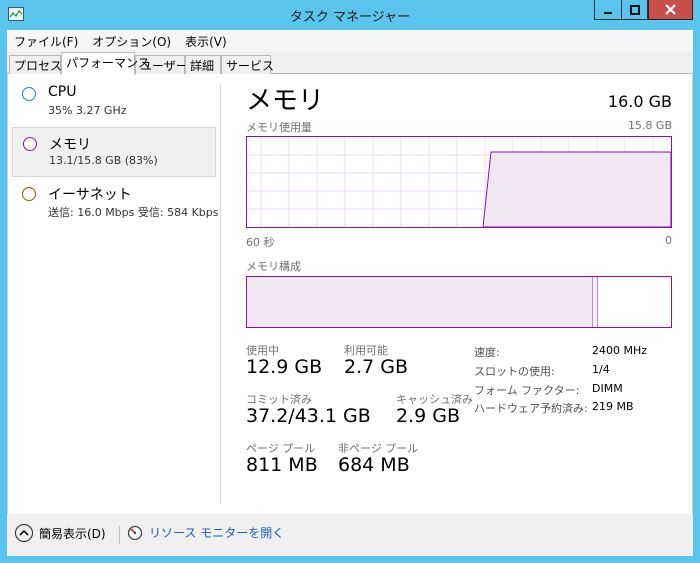 This screenshot has width=700, height=563. Describe the element at coordinates (420, 302) in the screenshot. I see `composition-in-use` at that location.